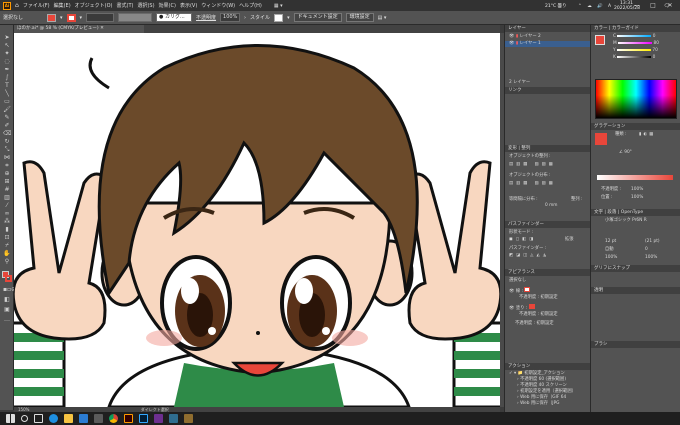 The width and height of the screenshot is (680, 425). What do you see at coordinates (569, 240) in the screenshot?
I see `expand-button: 拡張` at bounding box center [569, 240].